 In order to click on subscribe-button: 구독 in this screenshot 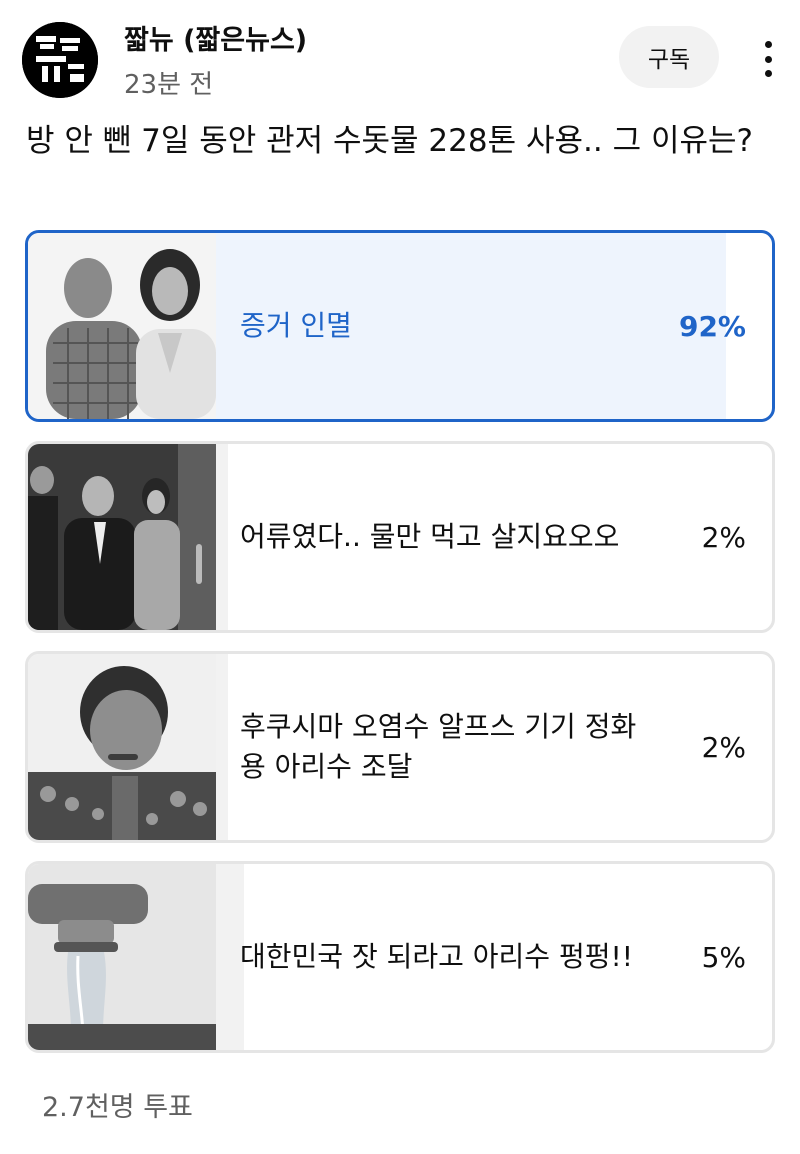, I will do `click(669, 57)`.